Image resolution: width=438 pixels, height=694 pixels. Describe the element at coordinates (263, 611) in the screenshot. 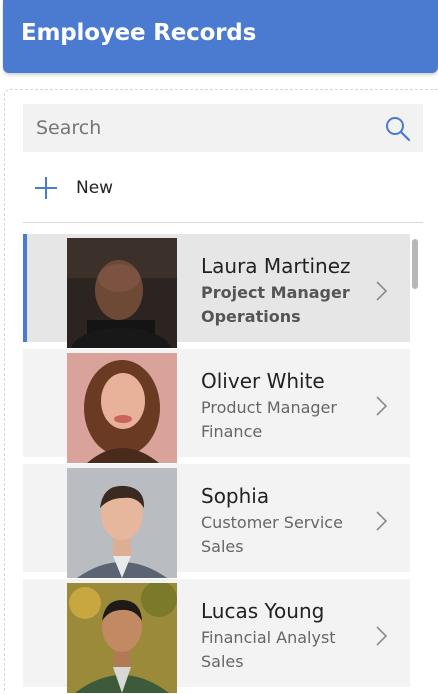

I see `employee-name: Lucas Young` at that location.